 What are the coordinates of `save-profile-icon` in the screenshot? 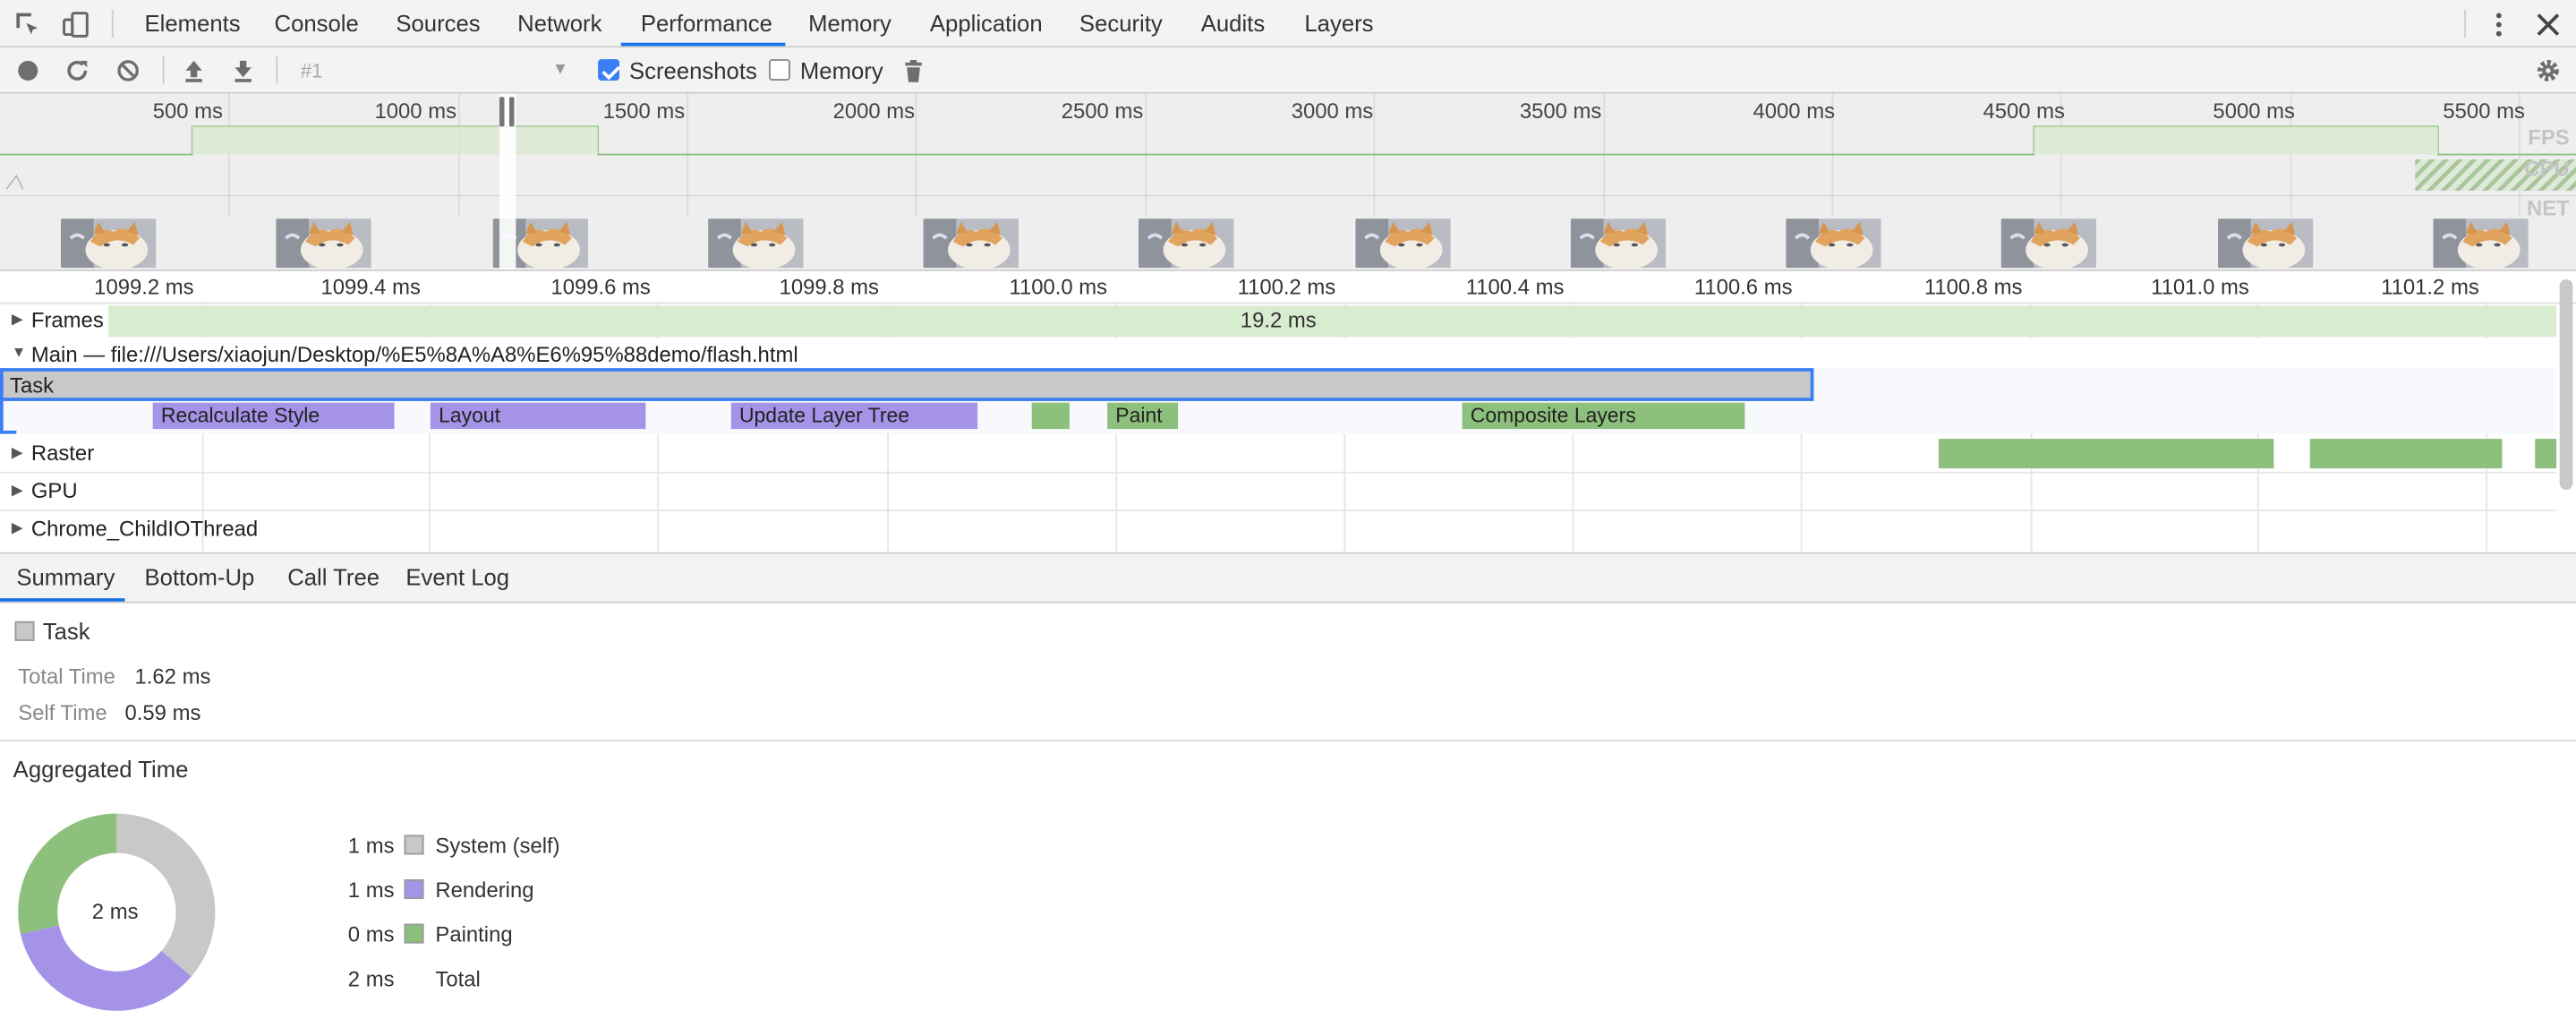 It's located at (243, 70).